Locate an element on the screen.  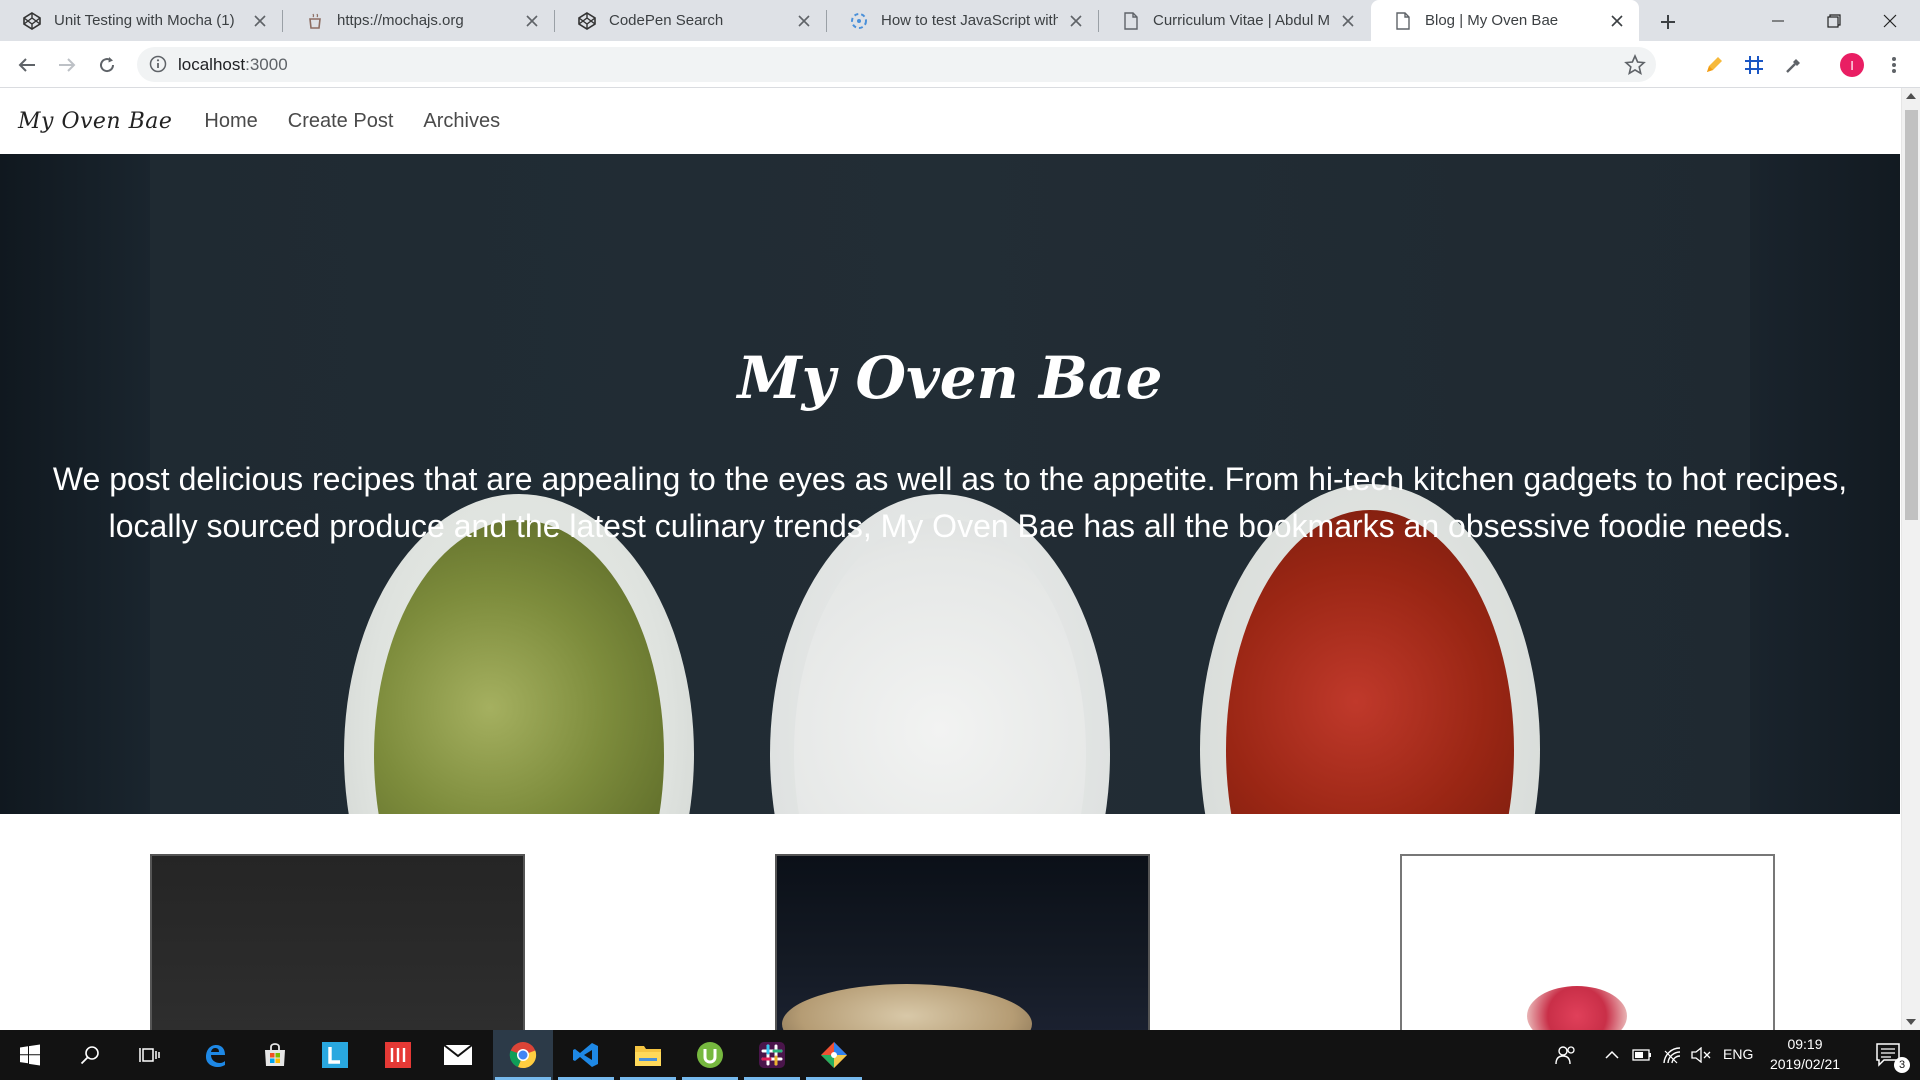
address-host: localhost is located at coordinates (212, 64).